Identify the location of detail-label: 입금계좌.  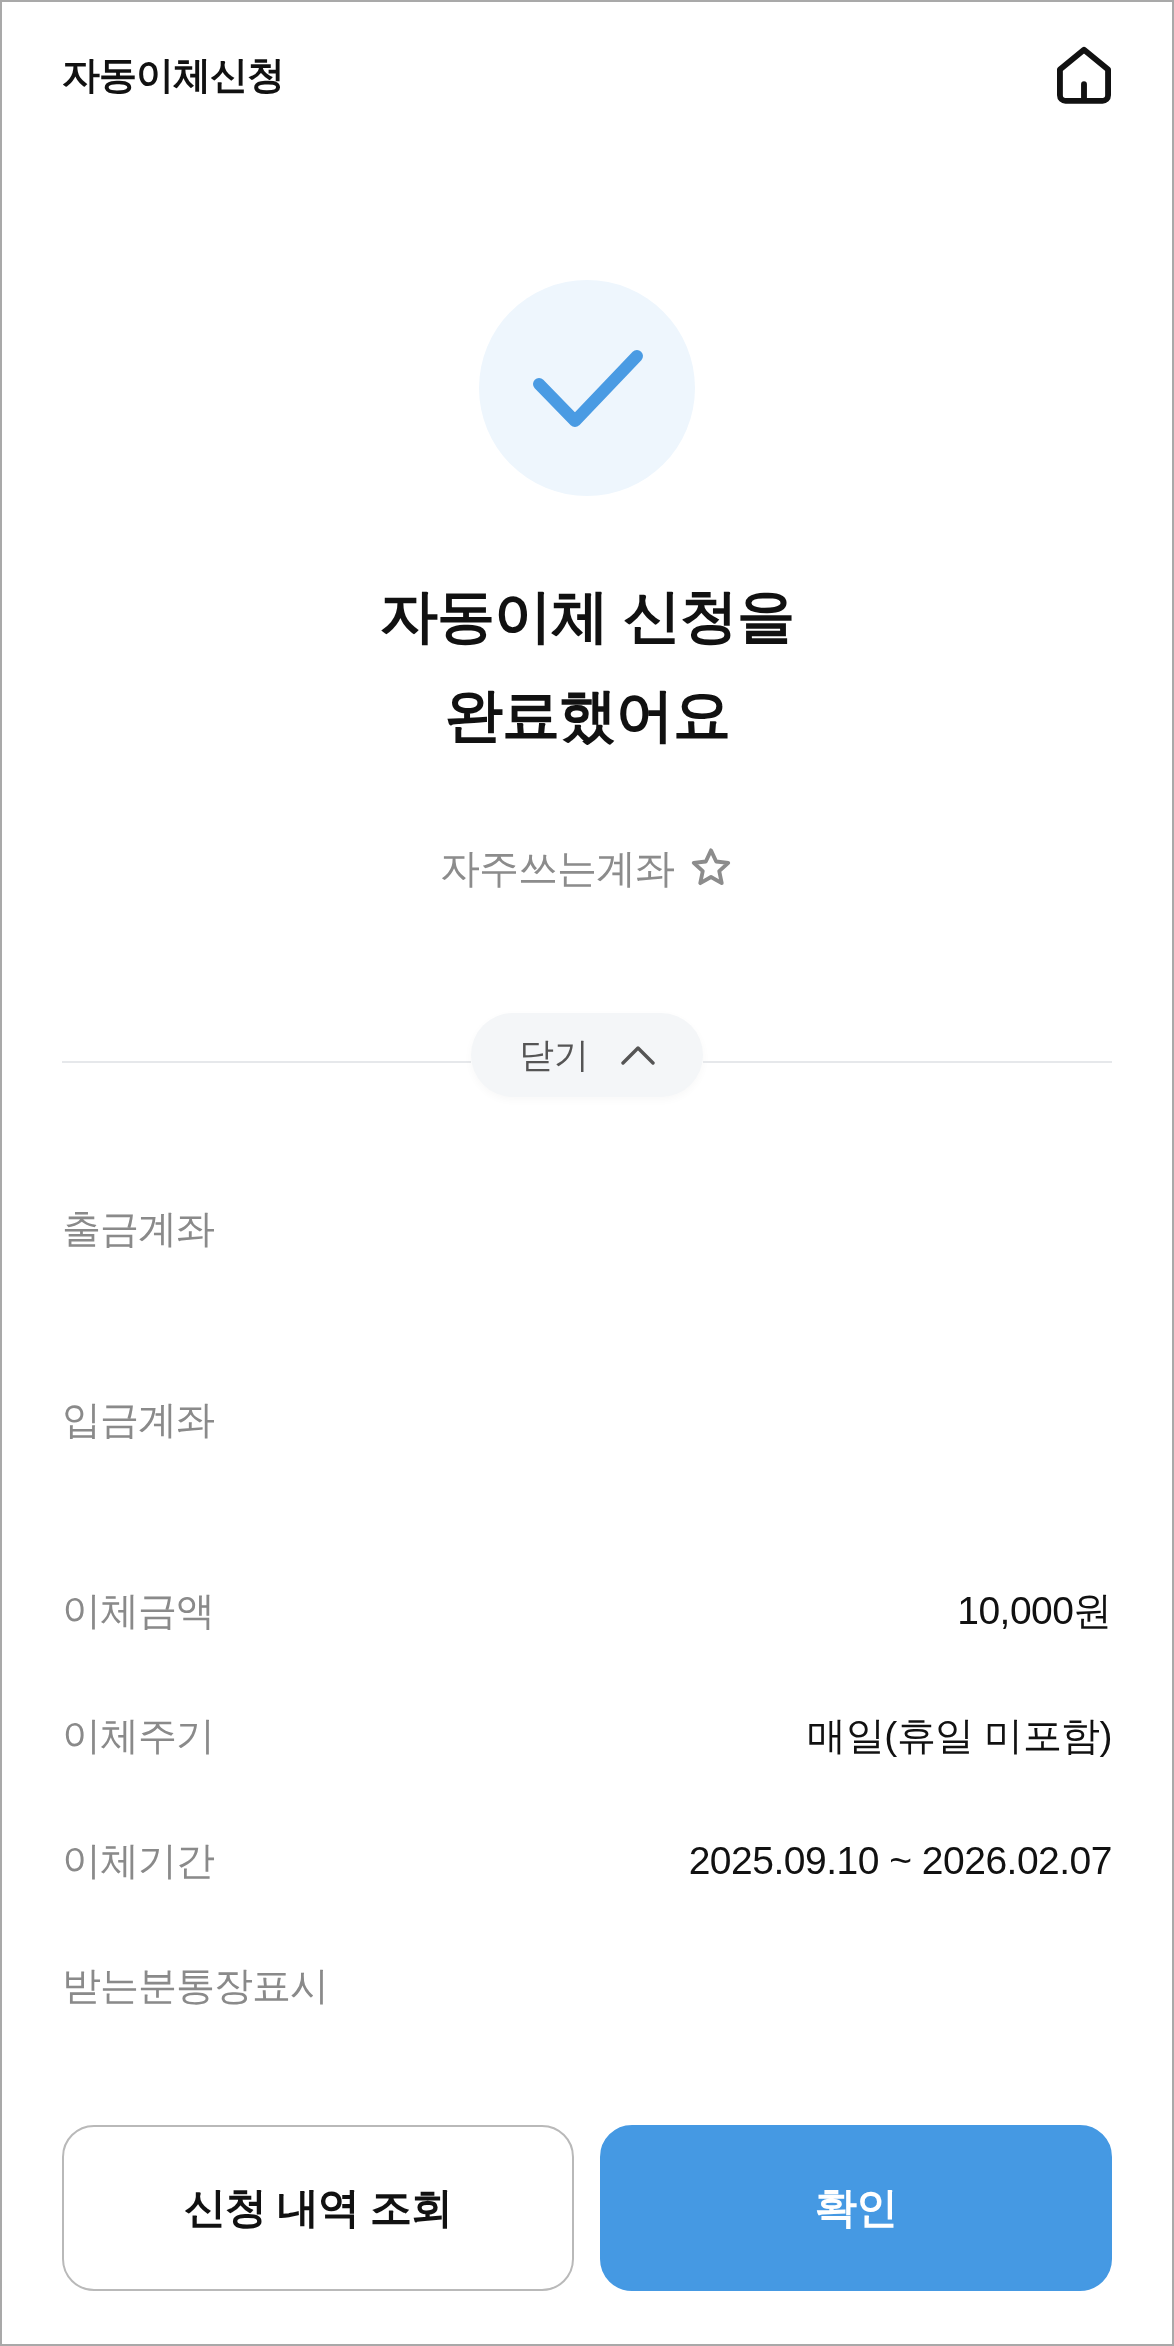
(138, 1420).